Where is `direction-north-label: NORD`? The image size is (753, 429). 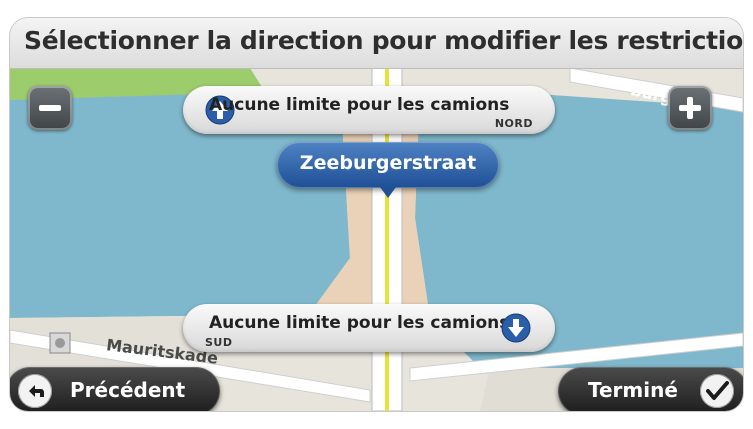
direction-north-label: NORD is located at coordinates (513, 123).